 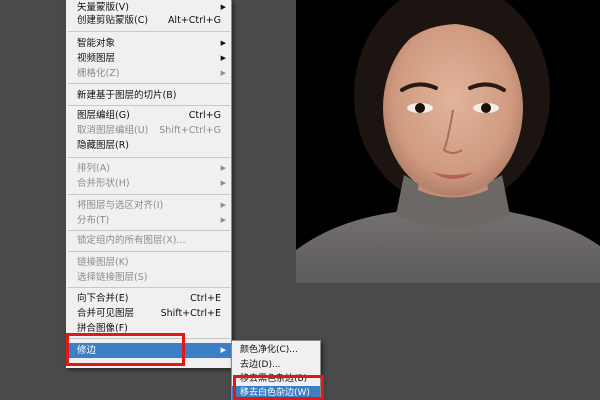 What do you see at coordinates (149, 115) in the screenshot?
I see `menu-item-group-layers: 图层编组(G) Ctrl+G` at bounding box center [149, 115].